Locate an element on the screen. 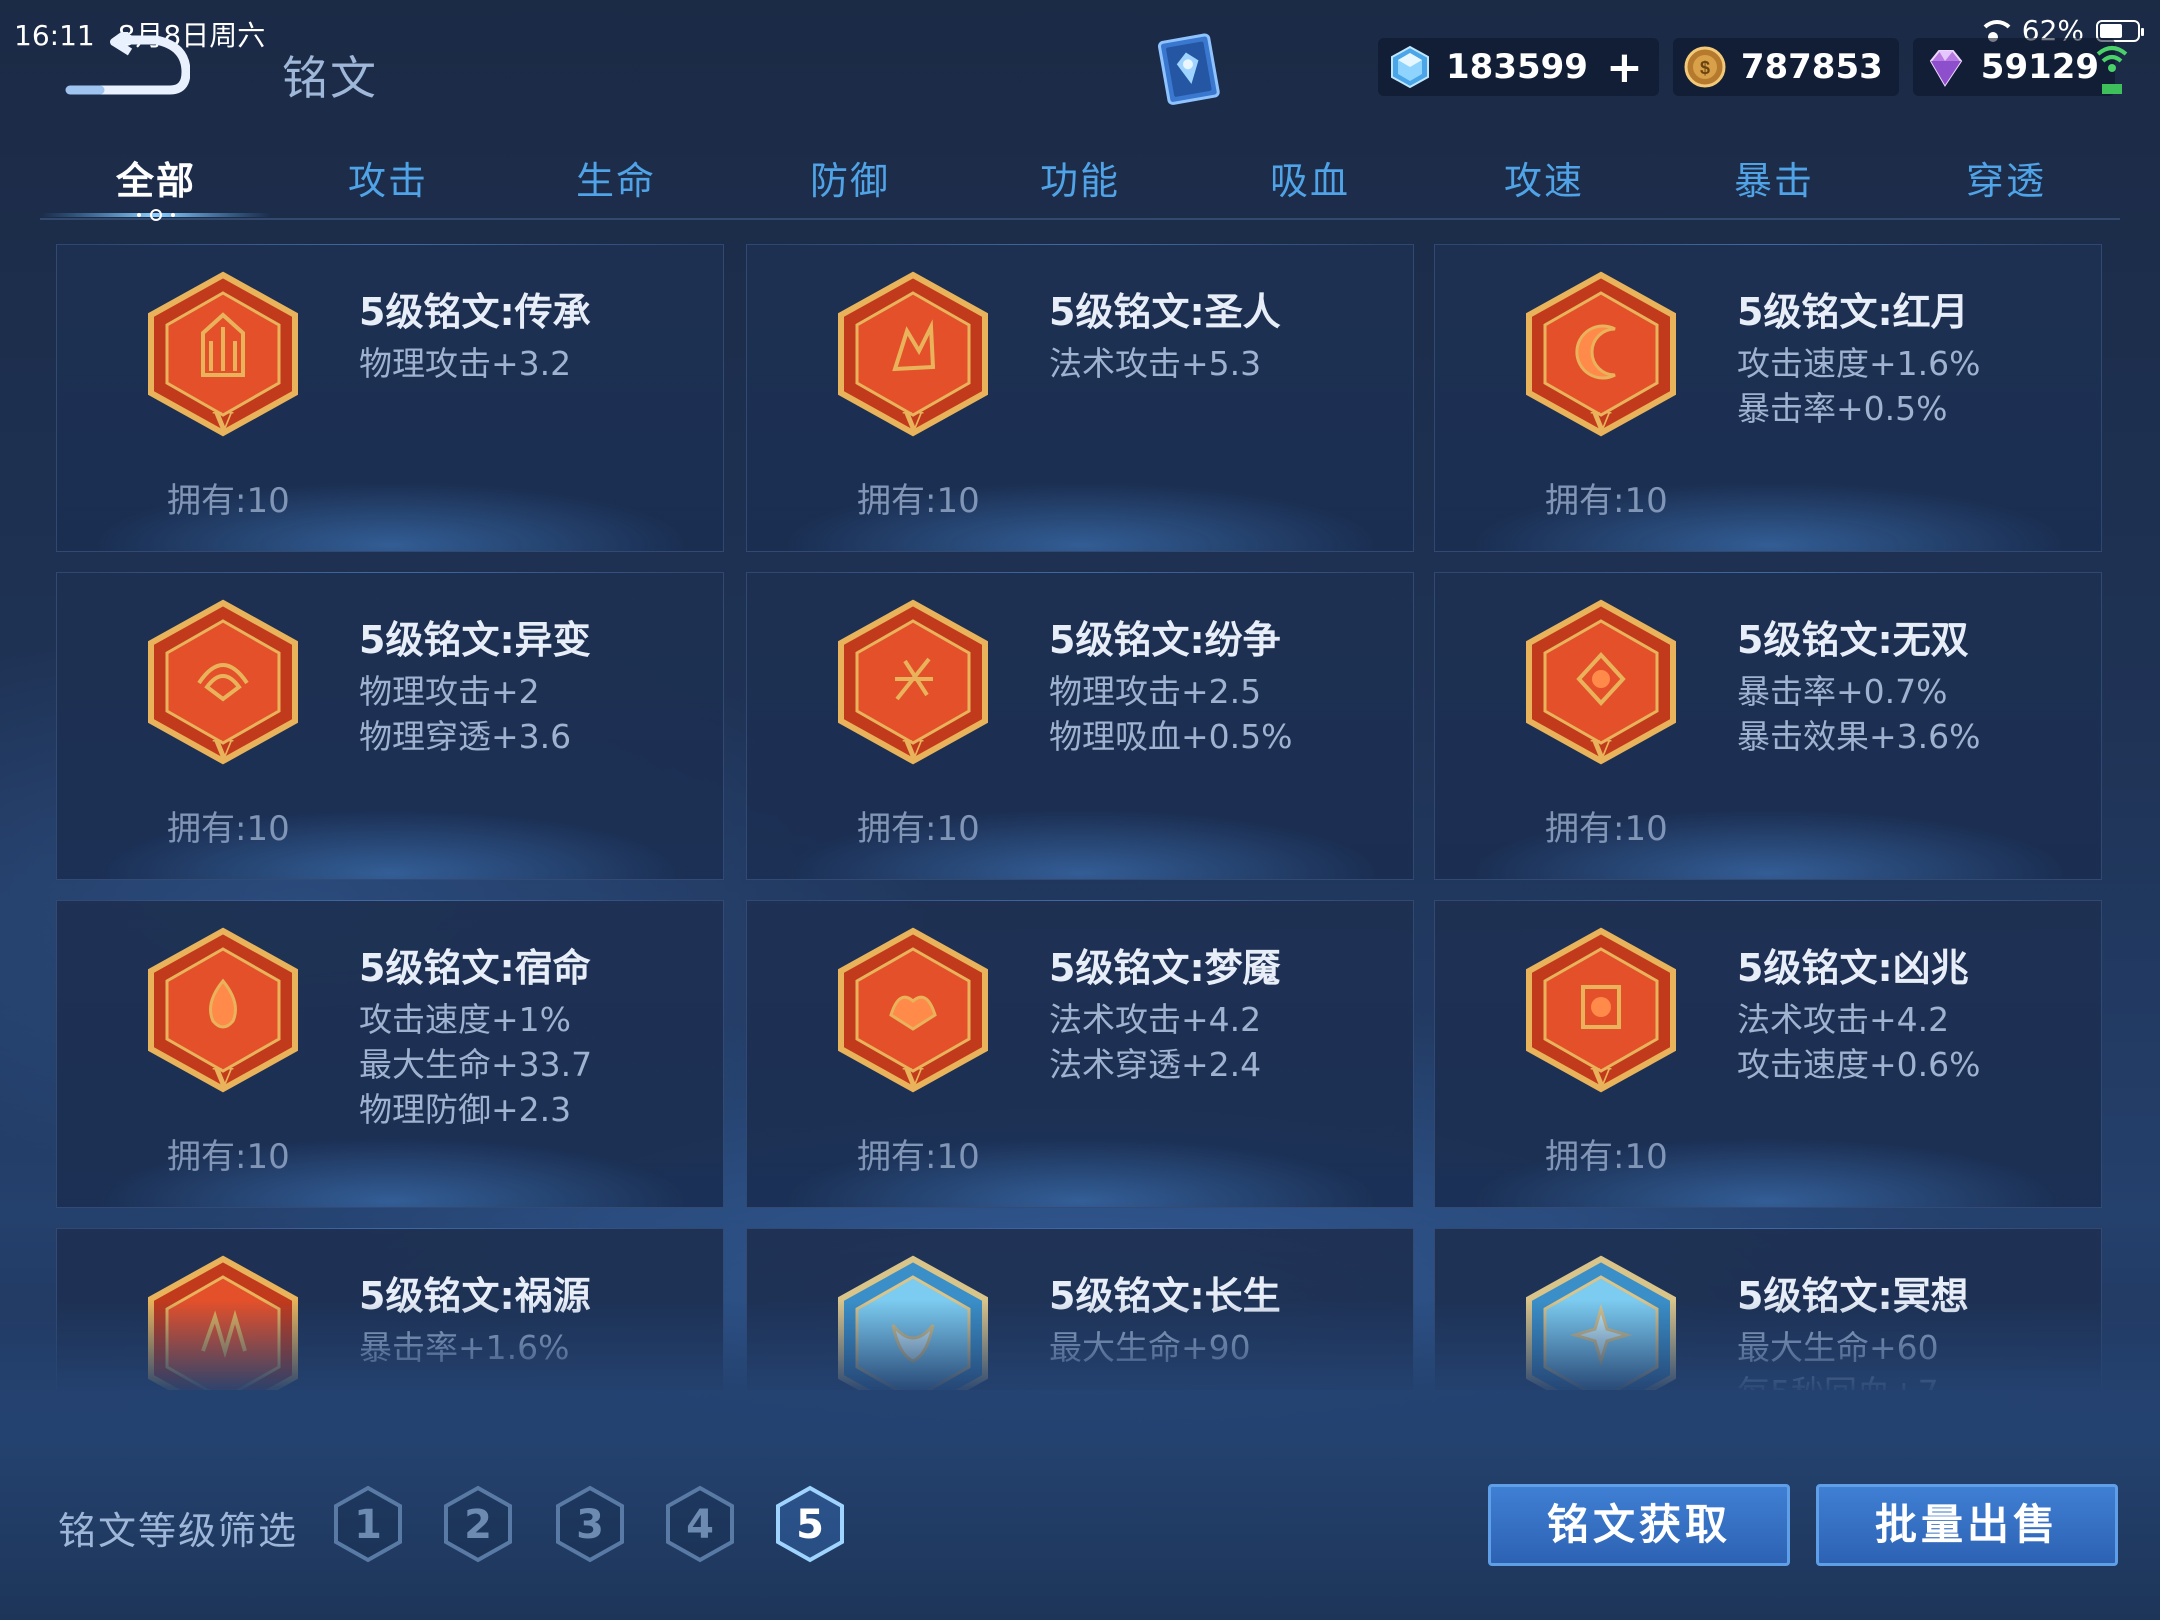 The image size is (2160, 1620). diamond-currency: 183599 + is located at coordinates (1518, 67).